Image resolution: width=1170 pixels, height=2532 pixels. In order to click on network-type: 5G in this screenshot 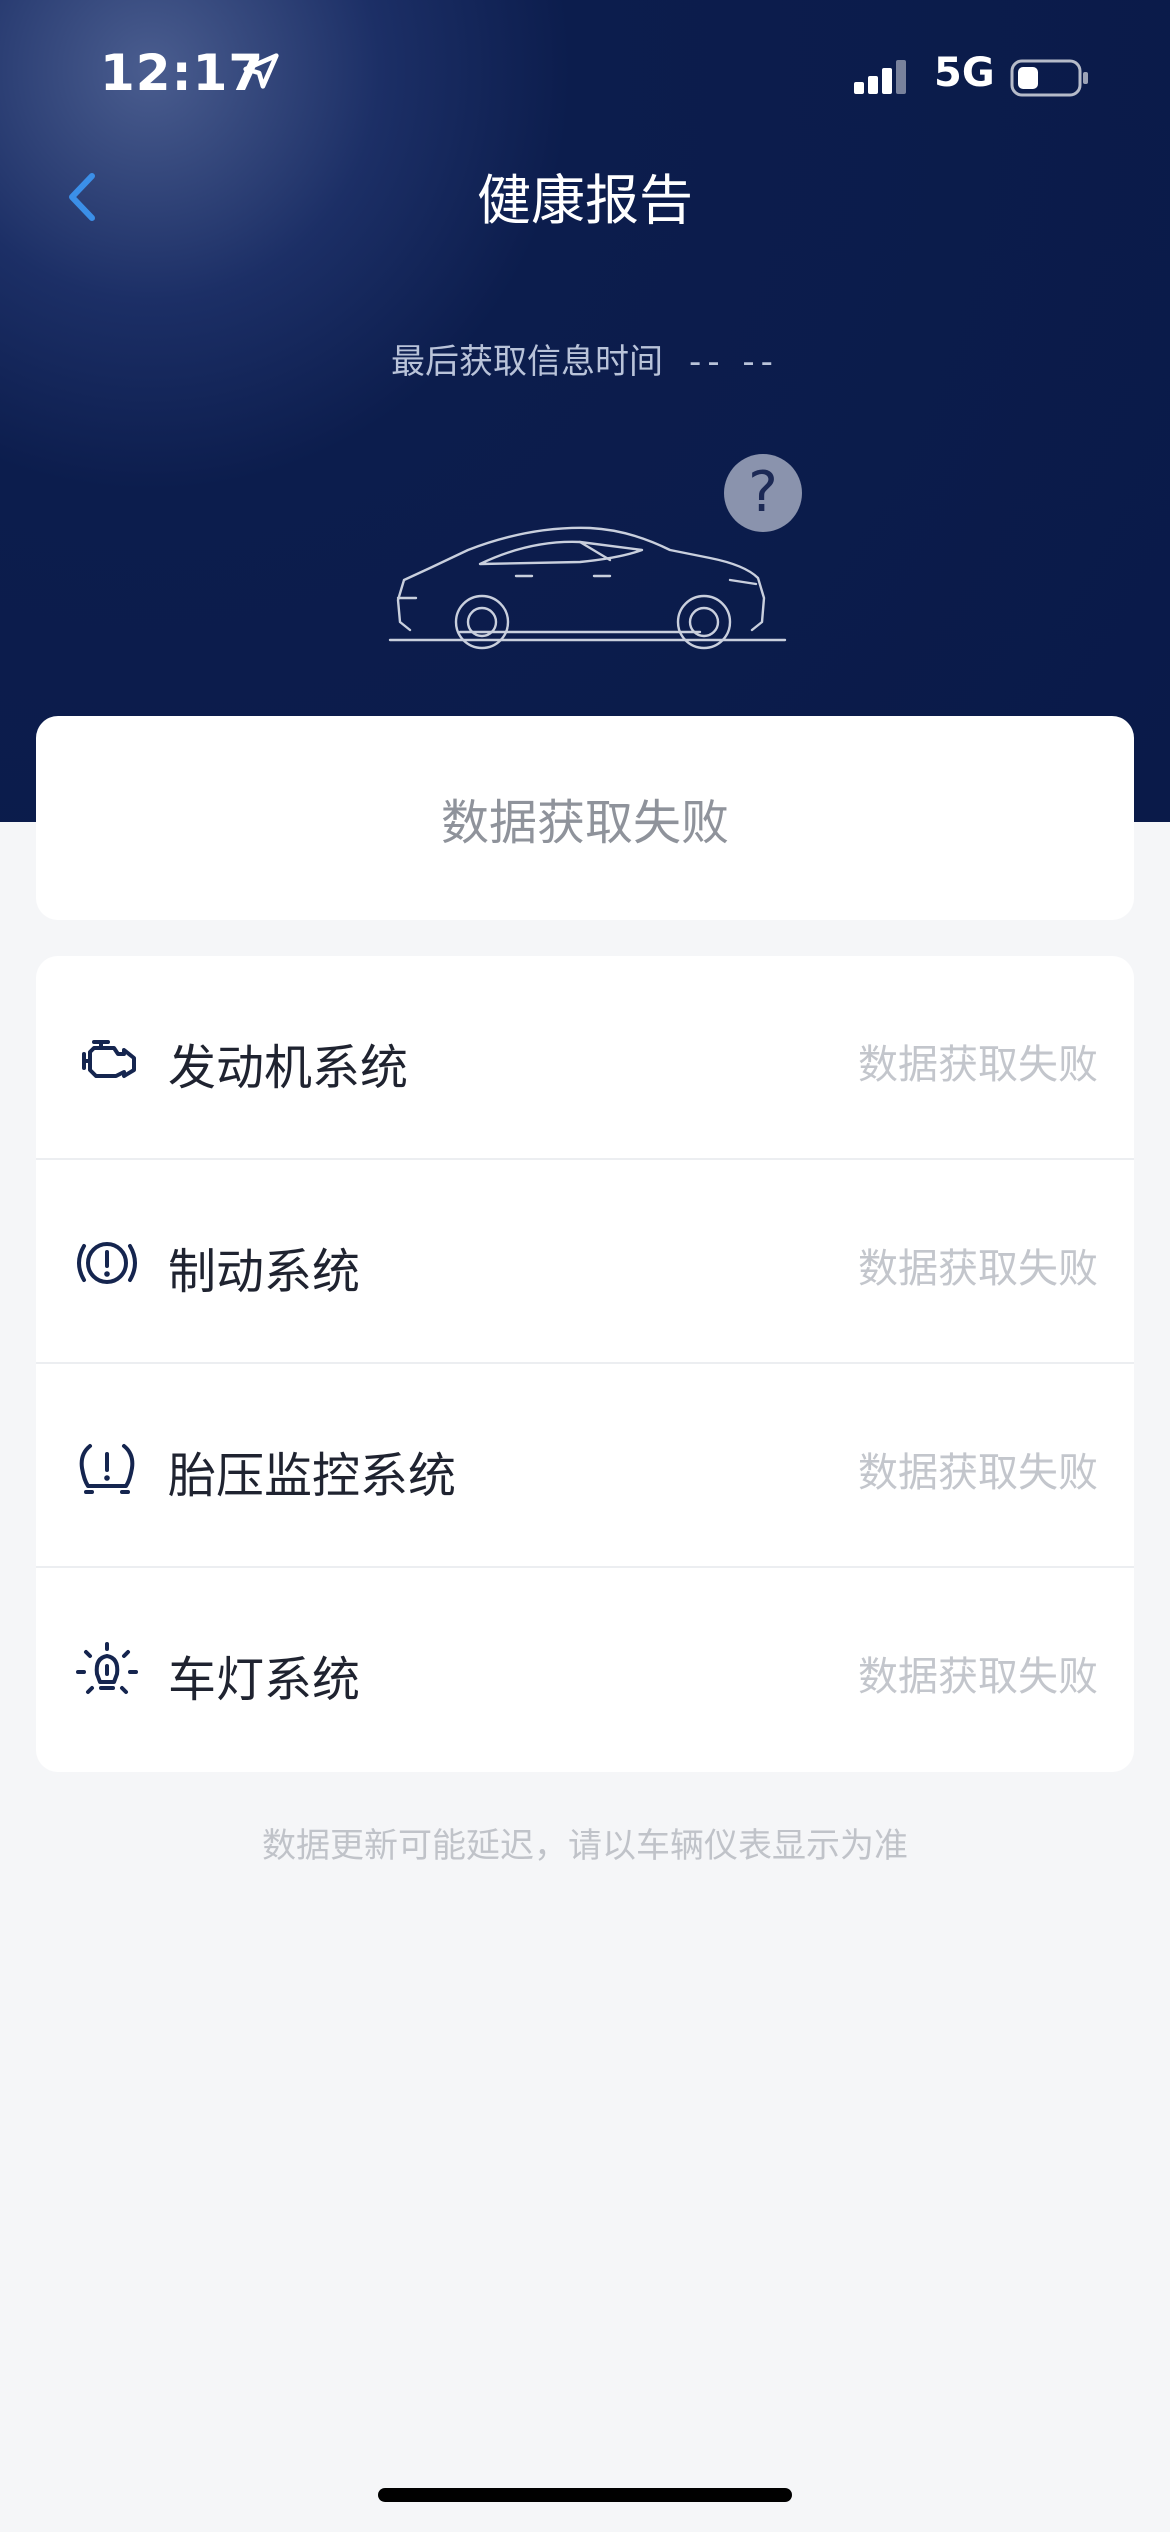, I will do `click(964, 73)`.